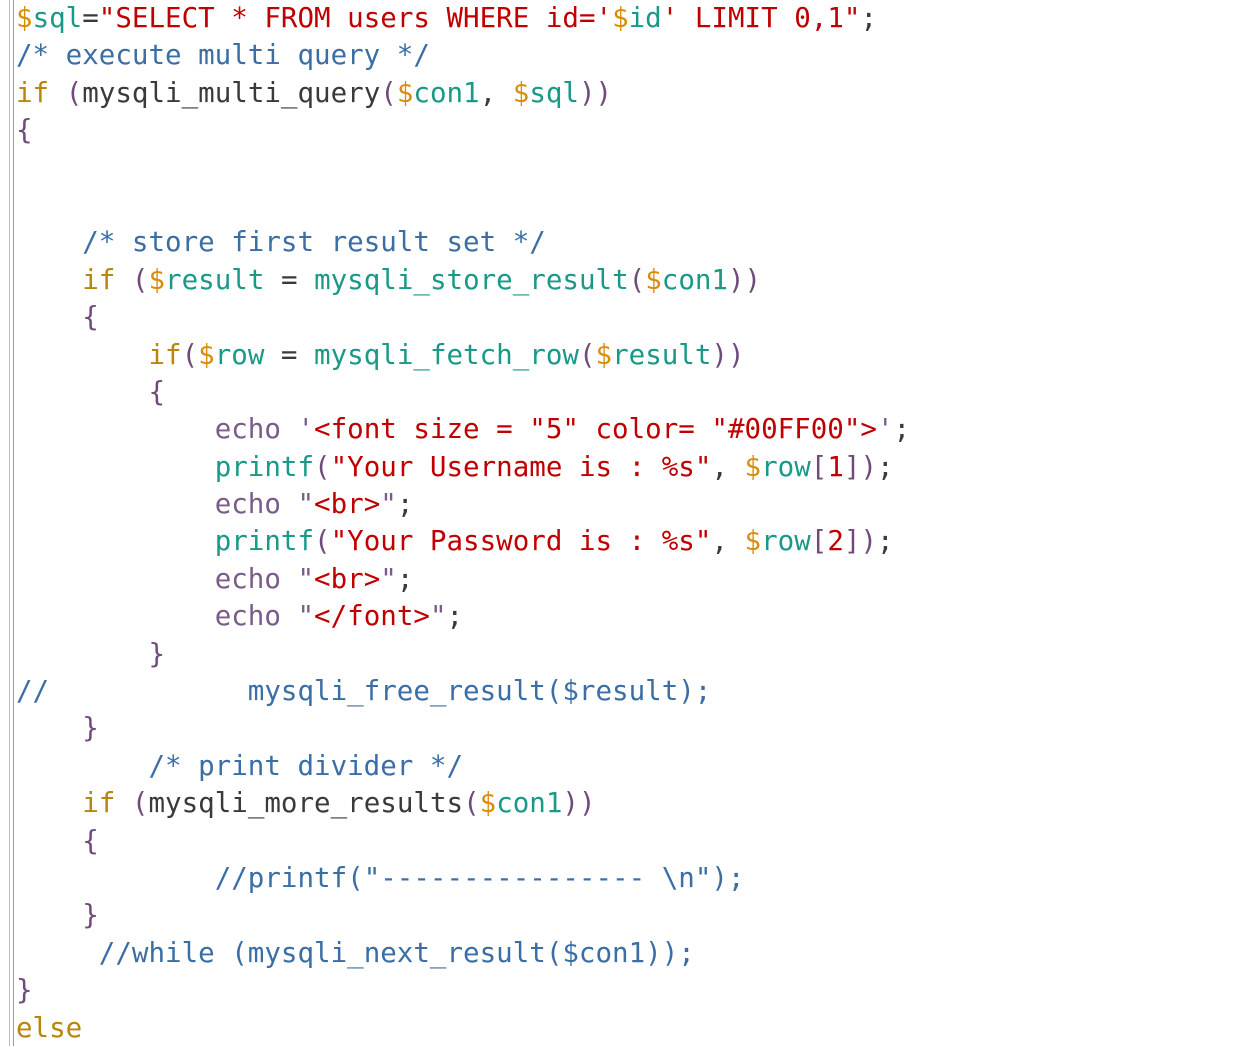  What do you see at coordinates (645, 18) in the screenshot?
I see `code-token: id` at bounding box center [645, 18].